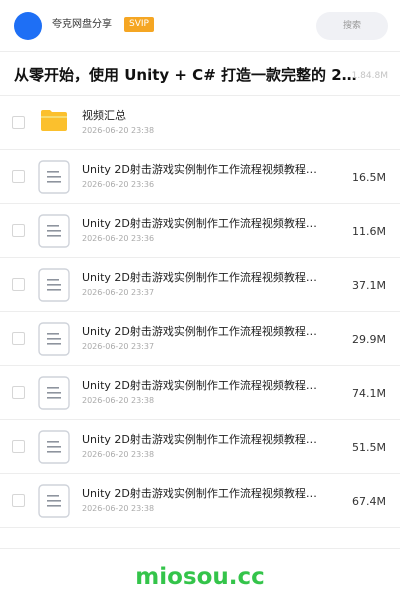 This screenshot has height=600, width=400. I want to click on header: 夸克网盘分享 SVIP 搜索, so click(200, 26).